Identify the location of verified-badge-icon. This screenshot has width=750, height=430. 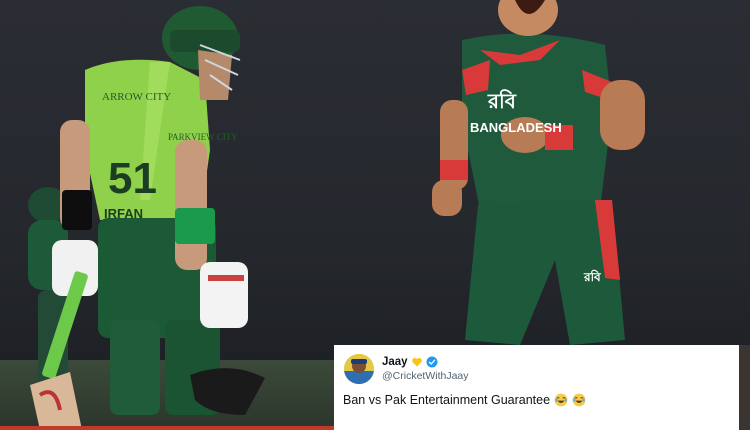
(432, 362).